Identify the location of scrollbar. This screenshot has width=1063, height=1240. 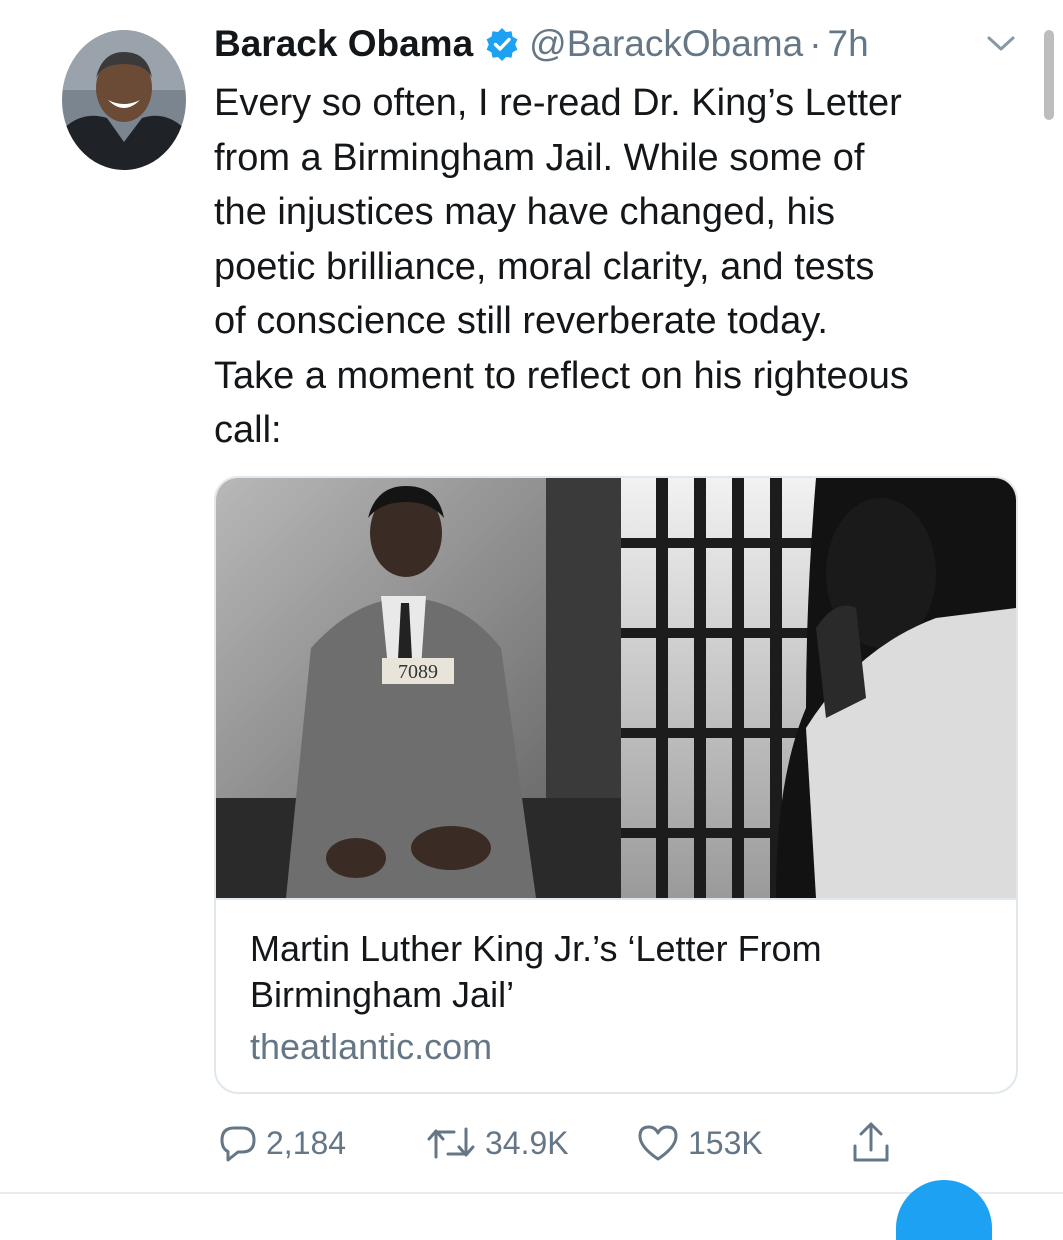
(1049, 75).